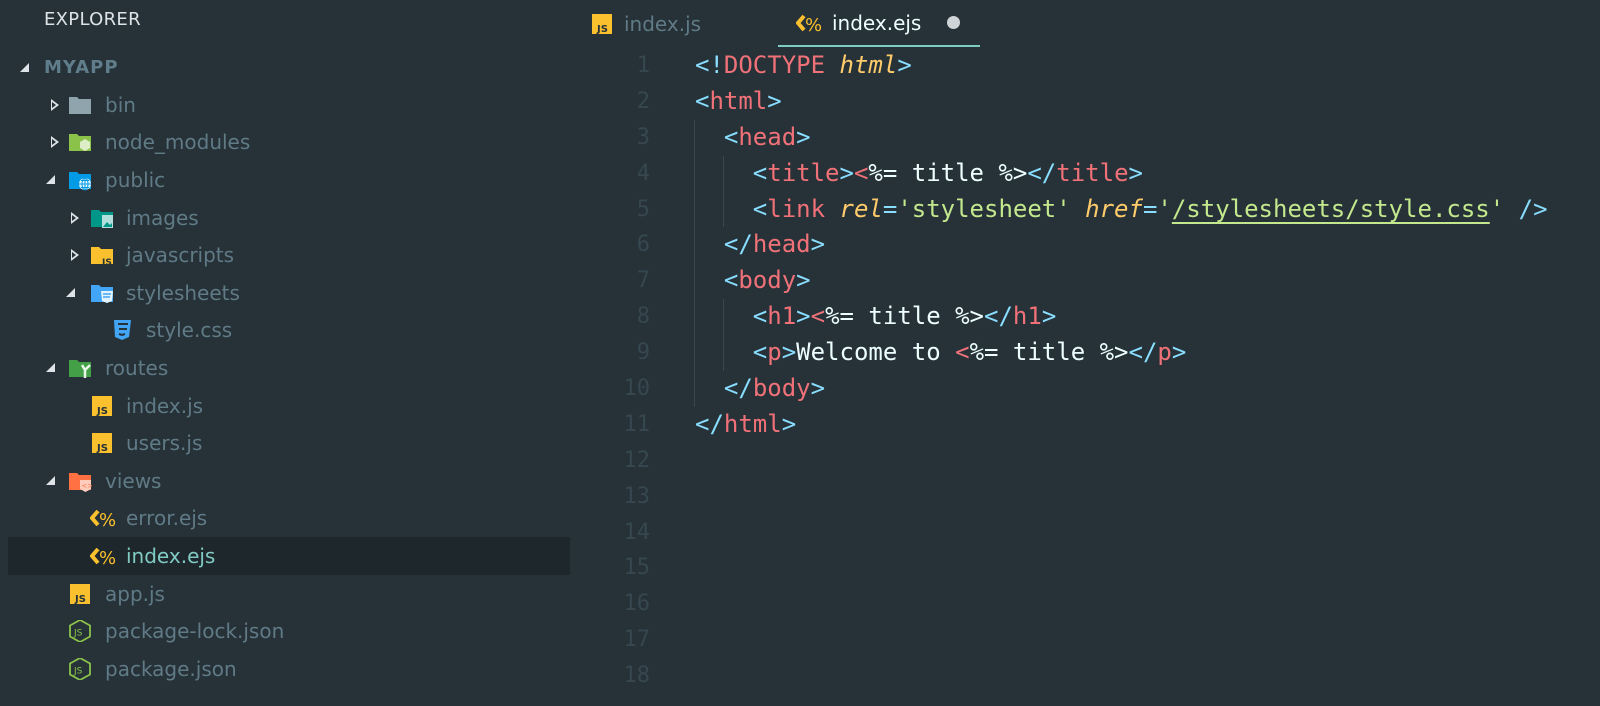 This screenshot has height=706, width=1600. What do you see at coordinates (289, 255) in the screenshot?
I see `tree-item-javascripts: JS javascripts` at bounding box center [289, 255].